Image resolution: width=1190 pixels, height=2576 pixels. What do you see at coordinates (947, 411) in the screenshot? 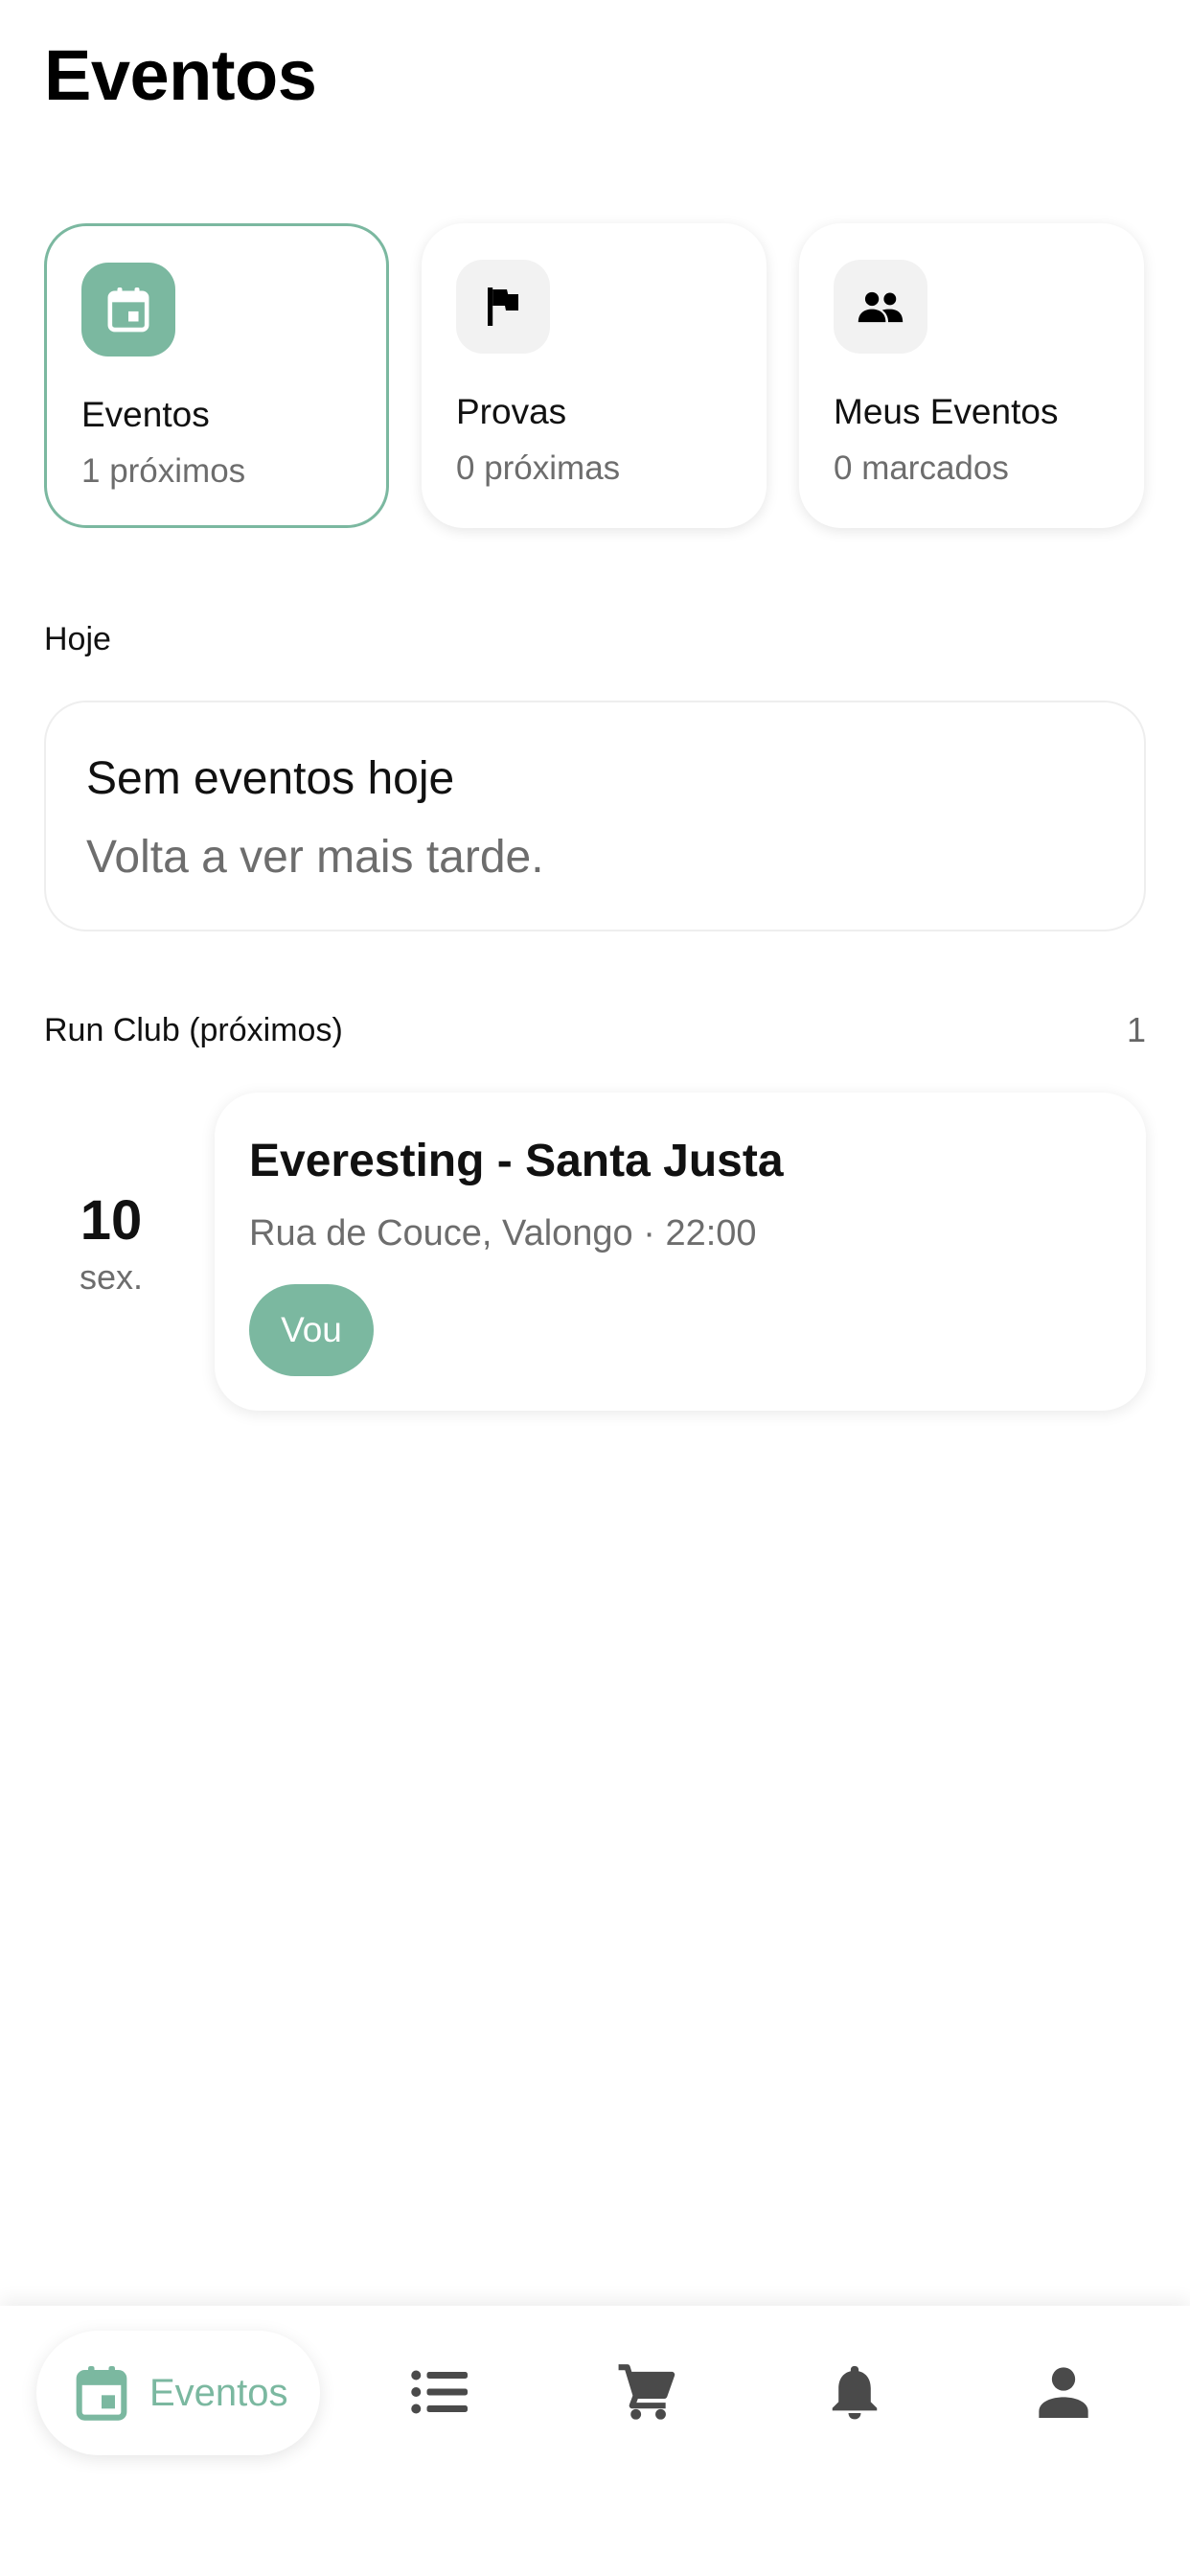
I see `card-title: Meus Eventos` at bounding box center [947, 411].